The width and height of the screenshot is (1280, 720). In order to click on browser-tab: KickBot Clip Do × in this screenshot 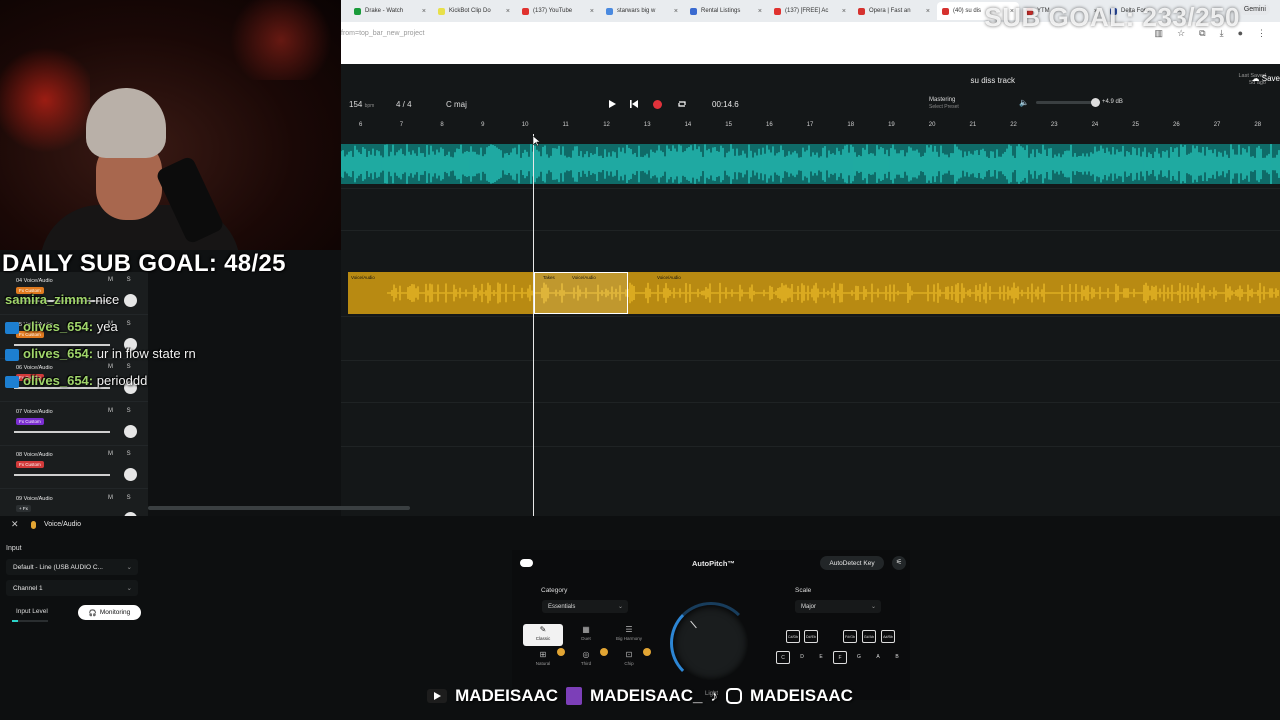, I will do `click(474, 11)`.